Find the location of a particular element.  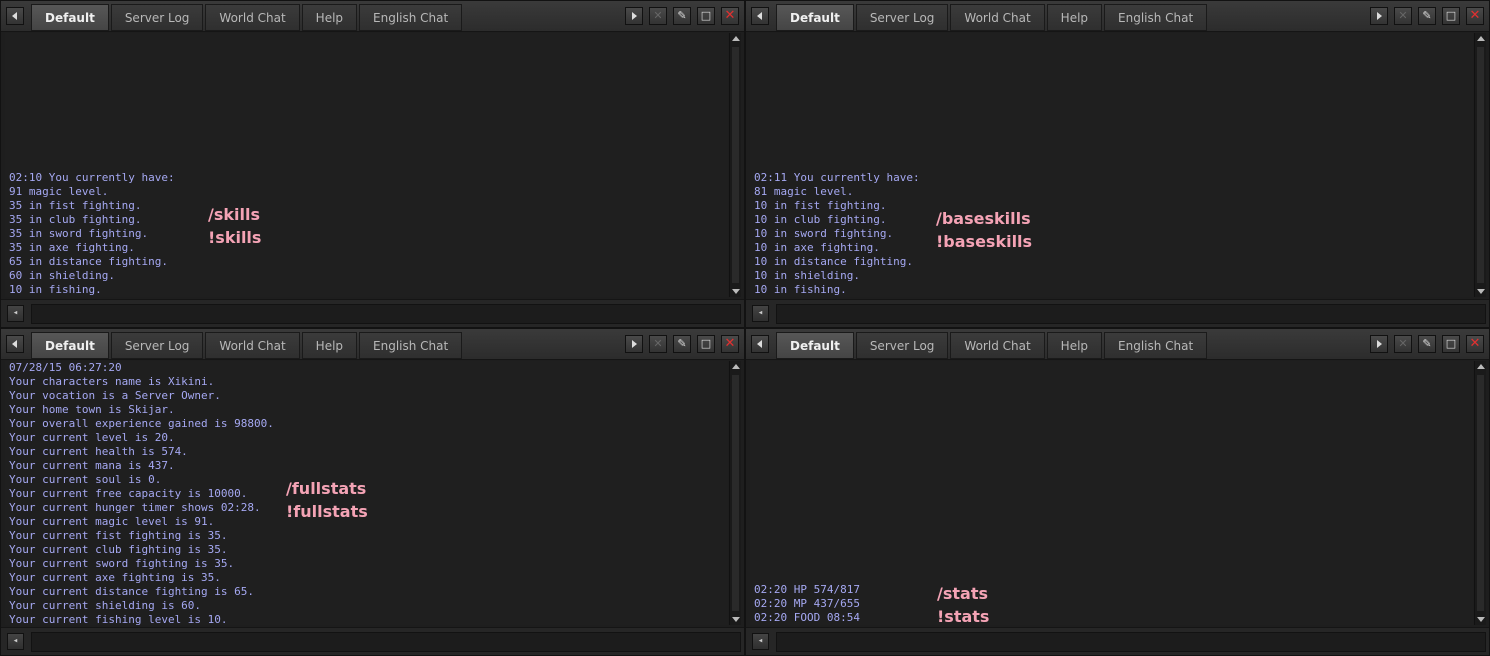

command-note-line: !fullstats is located at coordinates (327, 511).